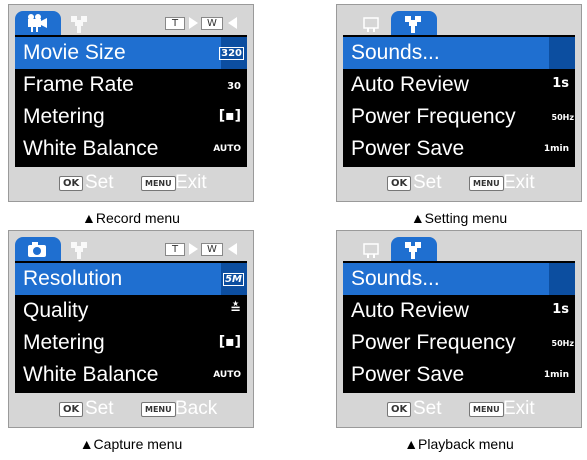 This screenshot has height=460, width=587. What do you see at coordinates (131, 444) in the screenshot?
I see `caption-capture: ▲Capture menu` at bounding box center [131, 444].